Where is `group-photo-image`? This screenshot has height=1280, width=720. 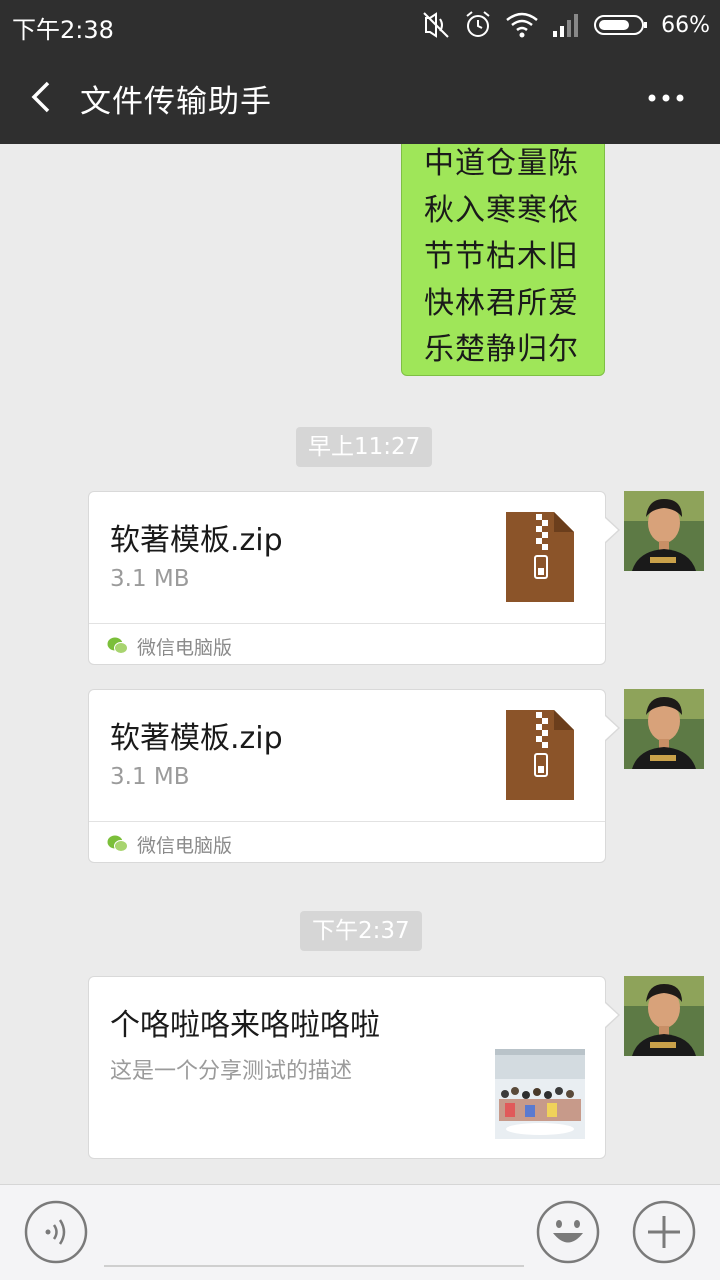
group-photo-image is located at coordinates (540, 1094).